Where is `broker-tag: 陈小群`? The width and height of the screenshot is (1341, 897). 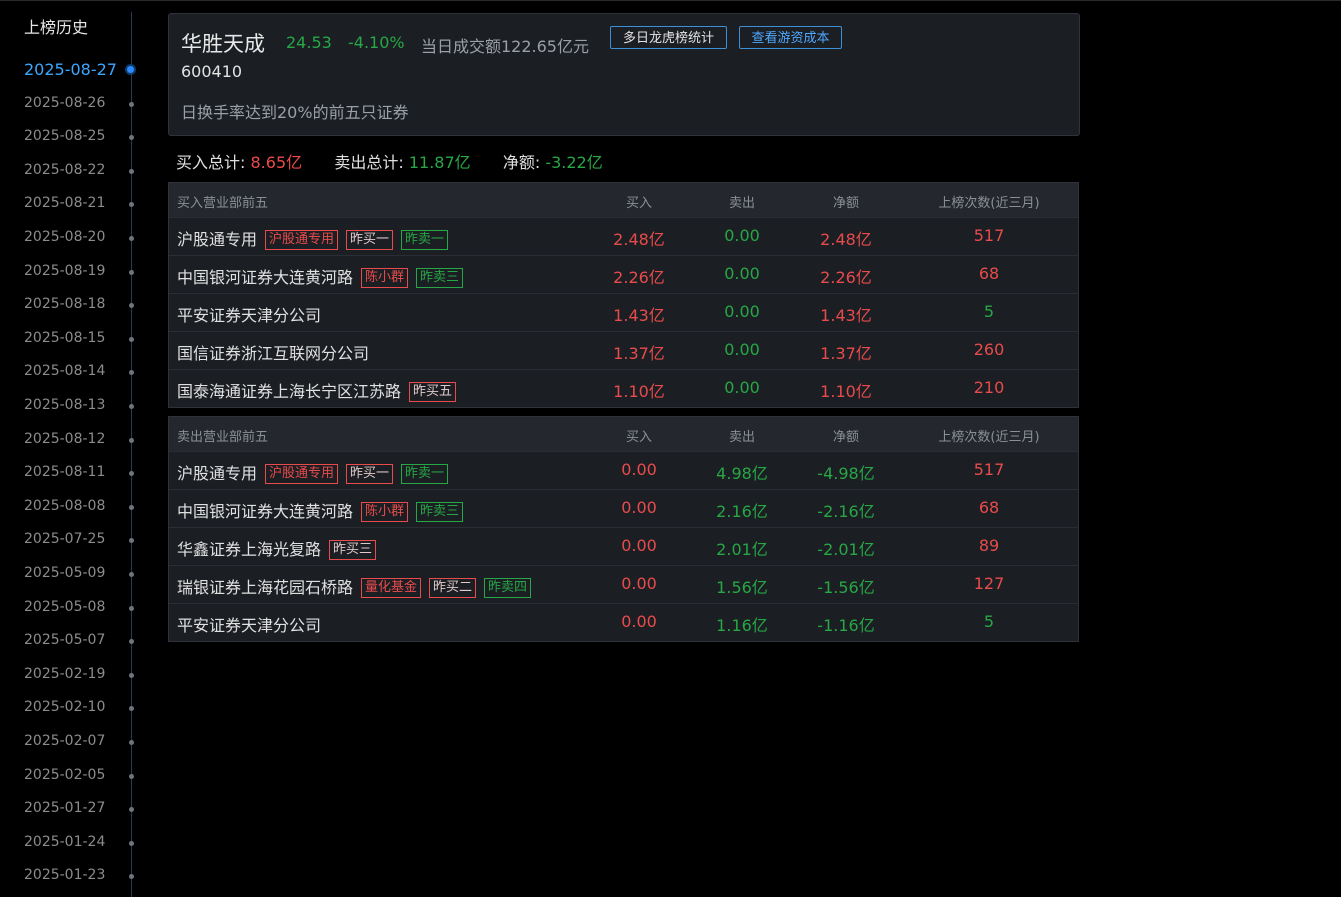 broker-tag: 陈小群 is located at coordinates (385, 512).